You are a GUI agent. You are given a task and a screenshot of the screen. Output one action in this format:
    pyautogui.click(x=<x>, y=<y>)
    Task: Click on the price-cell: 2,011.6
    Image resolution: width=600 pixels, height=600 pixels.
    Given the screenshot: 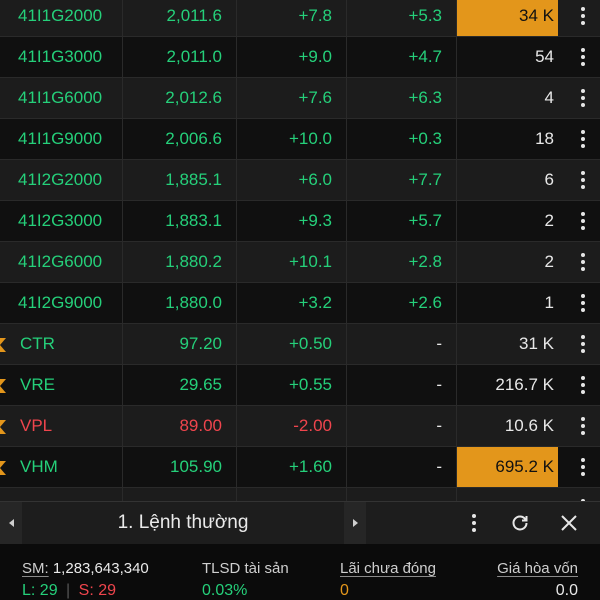 What is the action you would take?
    pyautogui.click(x=194, y=15)
    